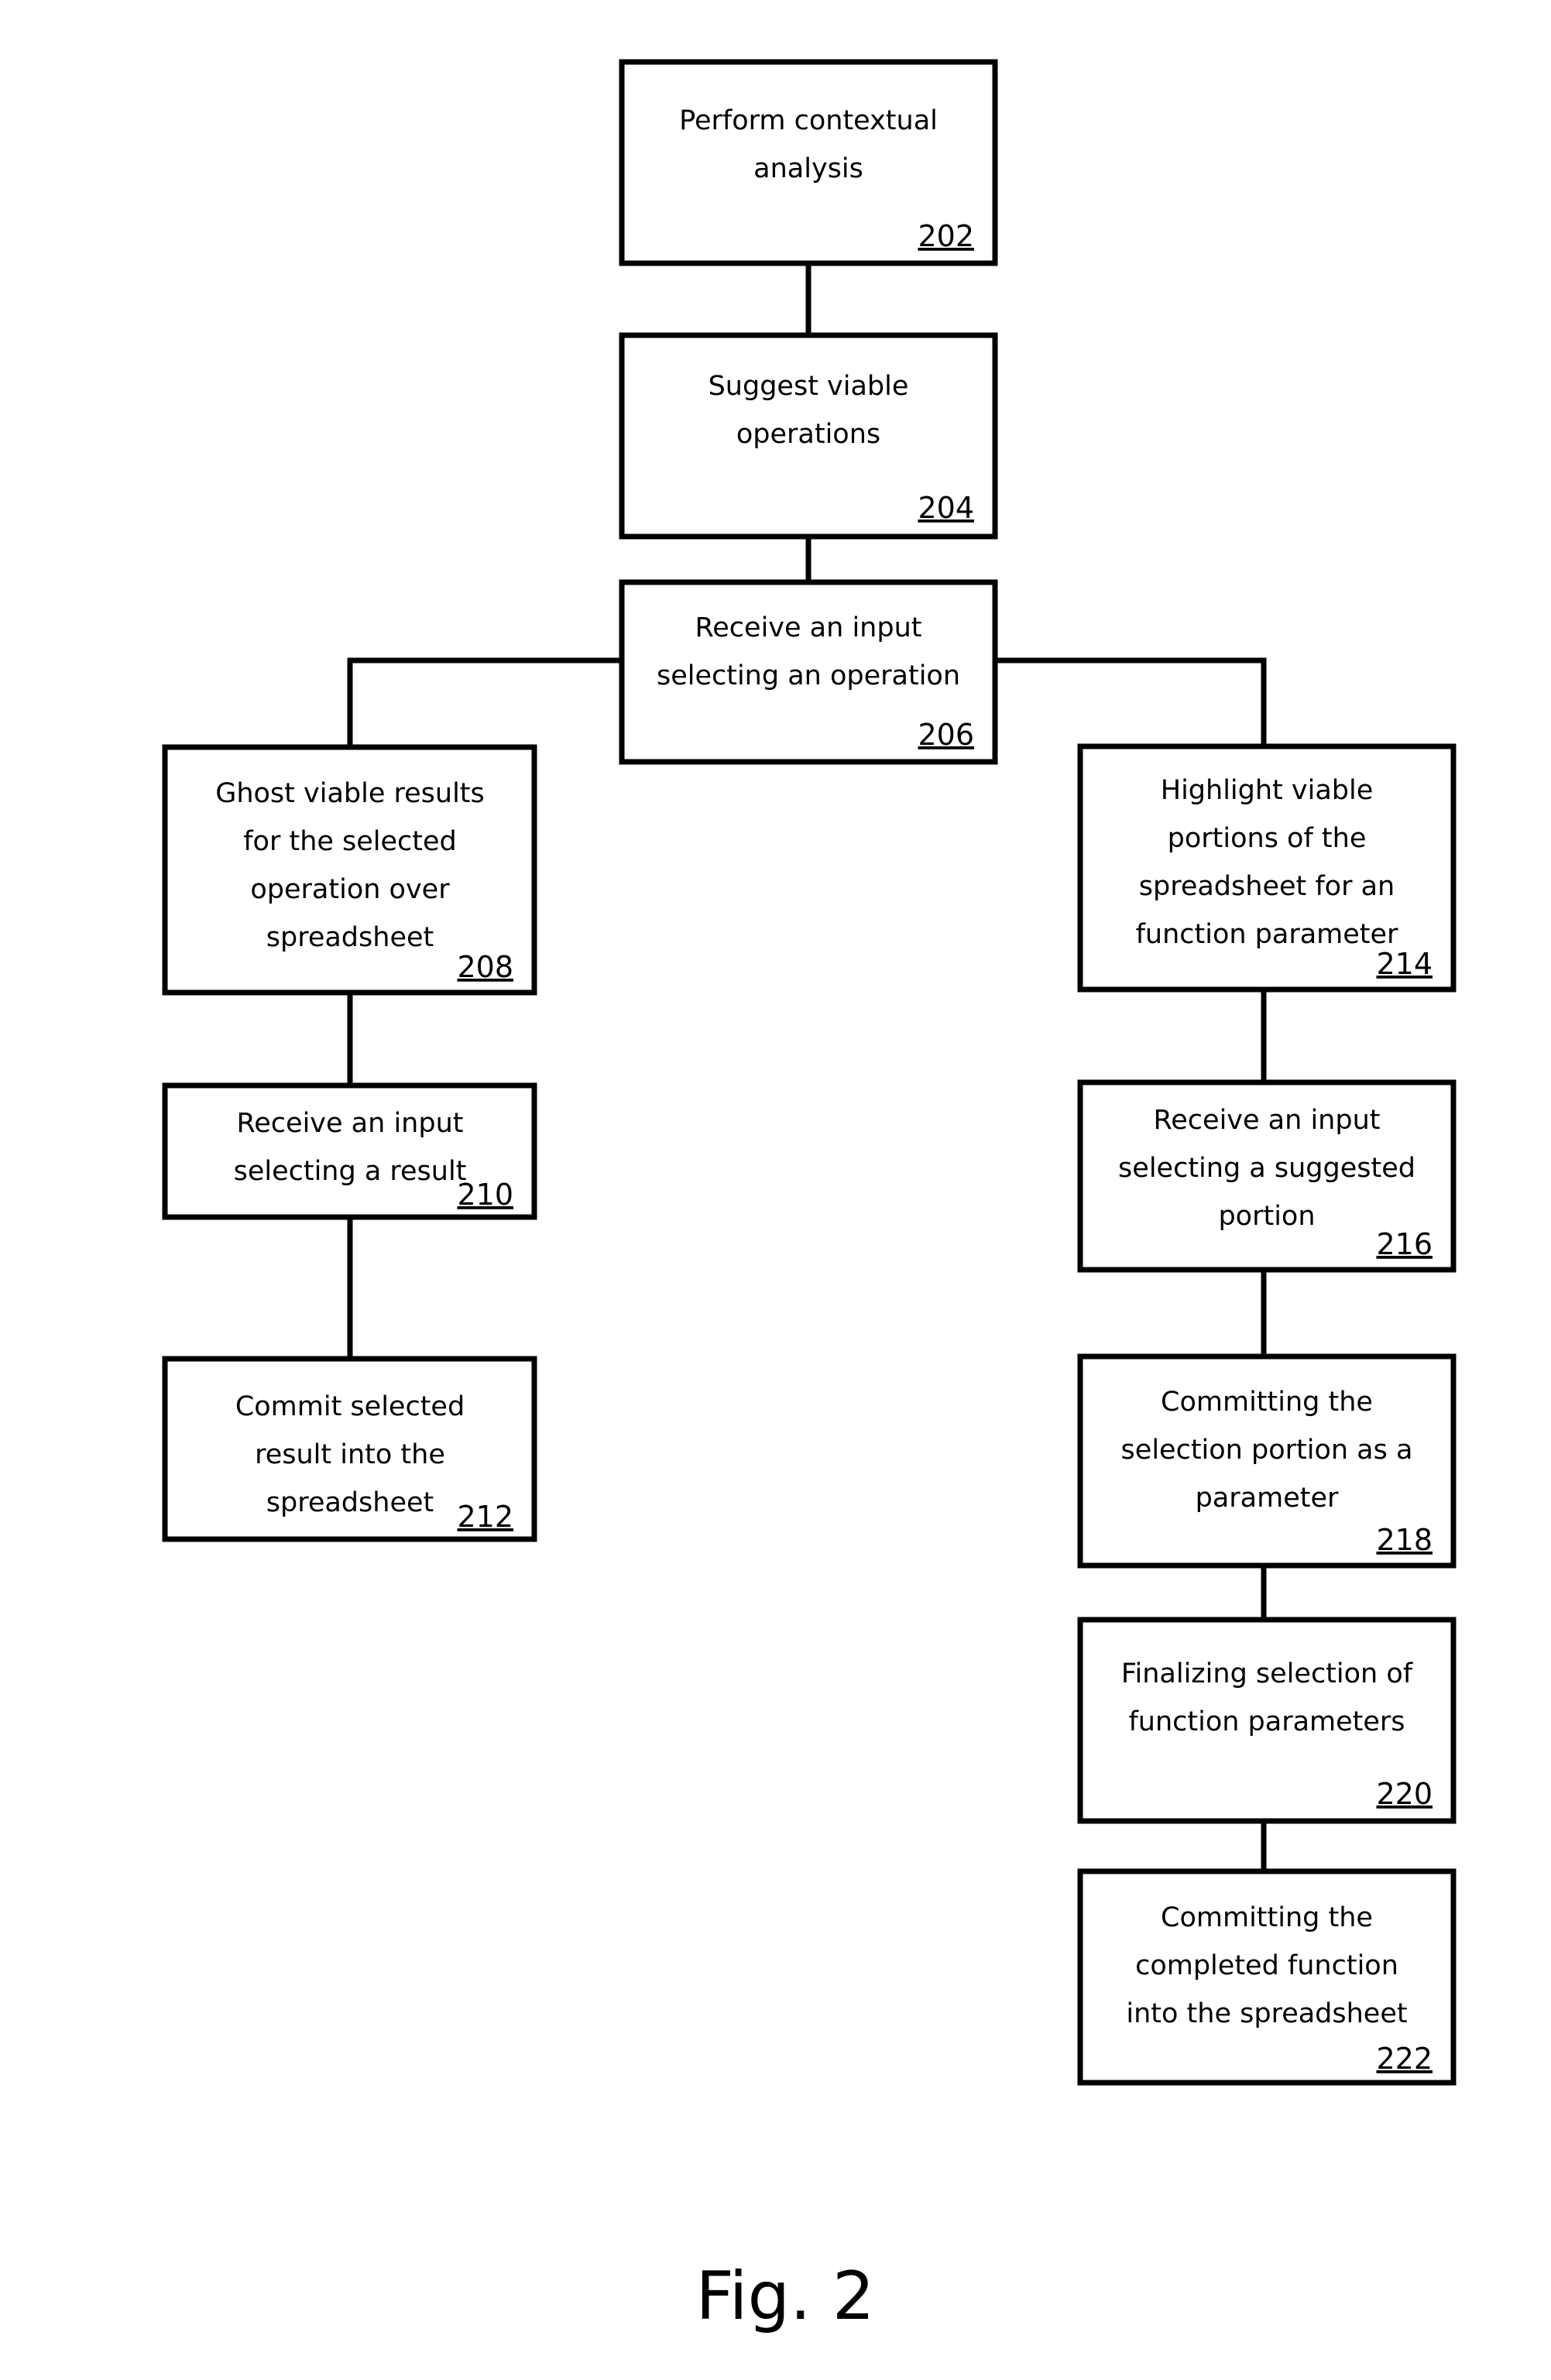  What do you see at coordinates (350, 1454) in the screenshot?
I see `box-212-line-2: result into the` at bounding box center [350, 1454].